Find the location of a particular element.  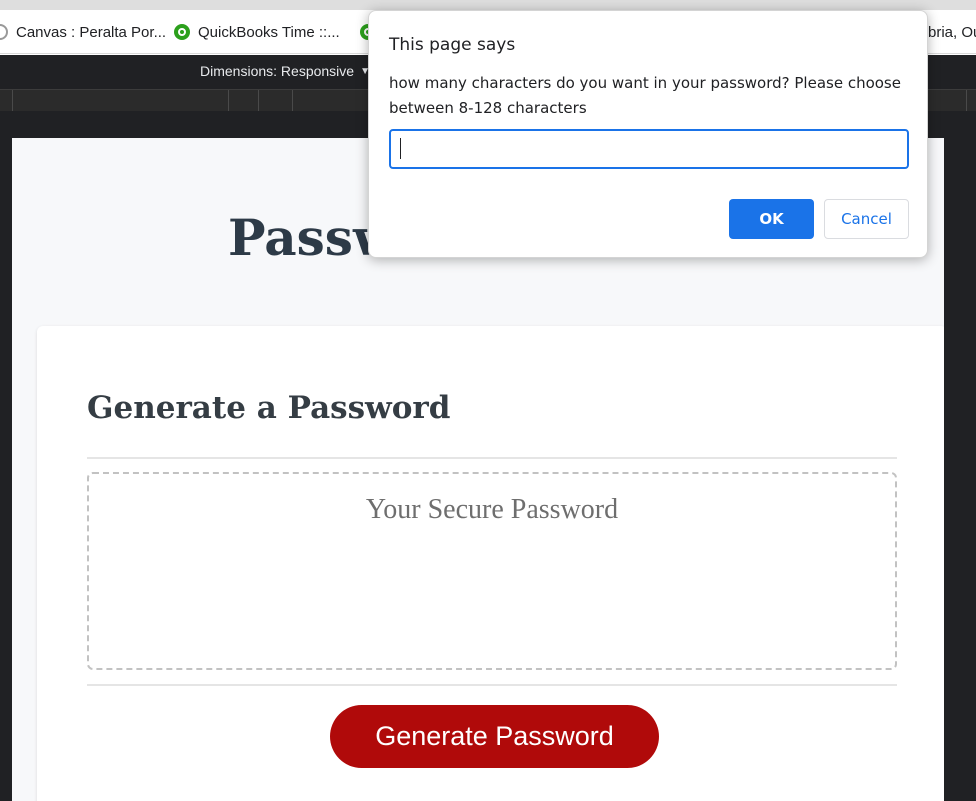

text-caret is located at coordinates (400, 148).